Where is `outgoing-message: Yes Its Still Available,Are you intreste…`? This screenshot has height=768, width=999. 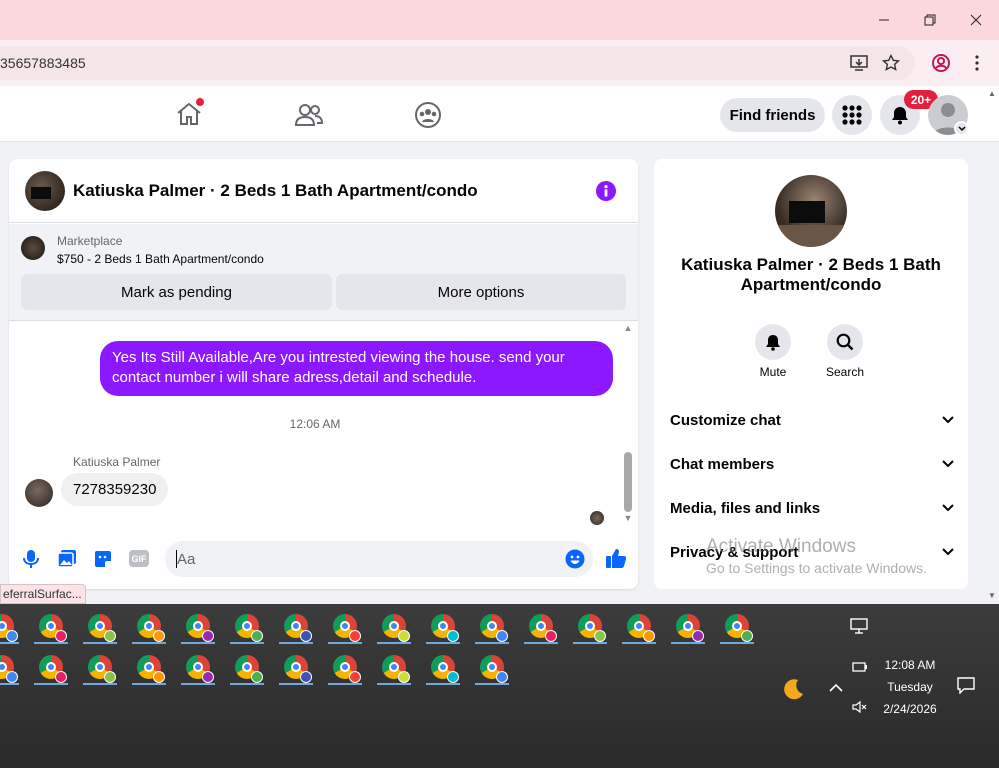 outgoing-message: Yes Its Still Available,Are you intreste… is located at coordinates (356, 368).